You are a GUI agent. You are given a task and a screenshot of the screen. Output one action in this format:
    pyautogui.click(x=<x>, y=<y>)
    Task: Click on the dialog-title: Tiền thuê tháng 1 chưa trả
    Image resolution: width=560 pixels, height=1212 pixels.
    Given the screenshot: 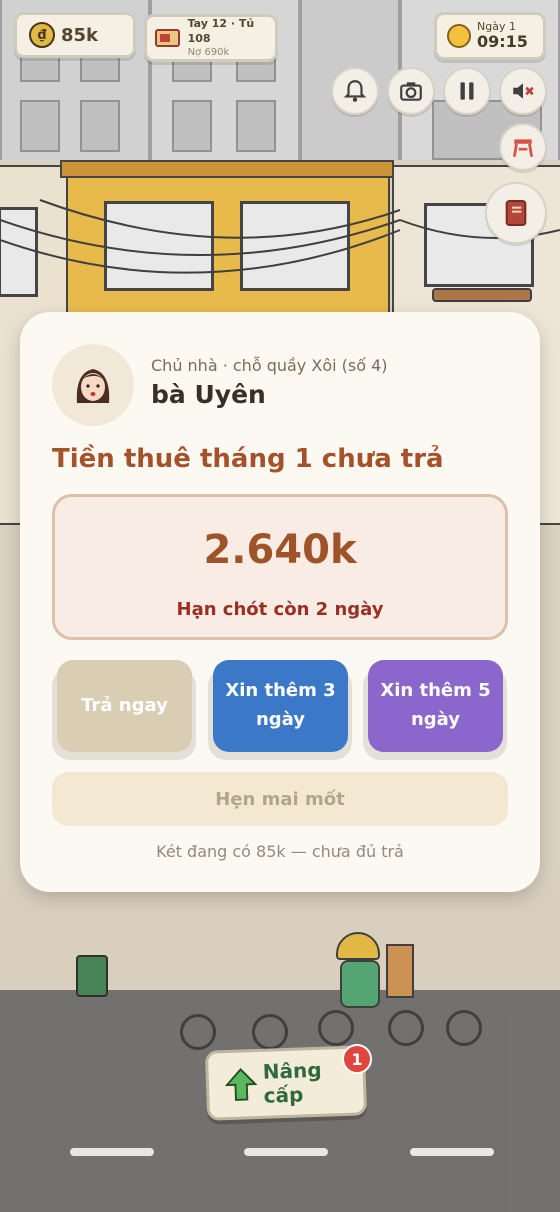 What is the action you would take?
    pyautogui.click(x=248, y=459)
    